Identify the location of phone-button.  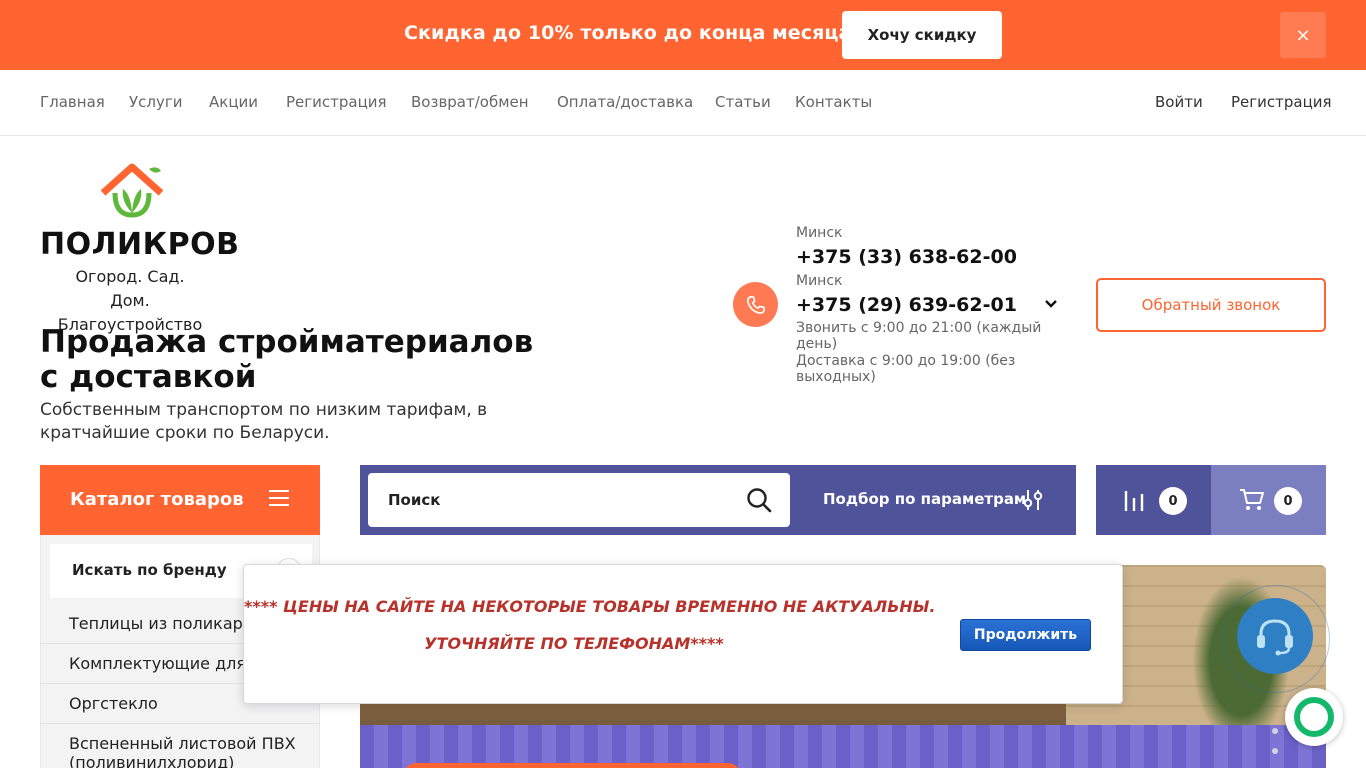
(755, 304).